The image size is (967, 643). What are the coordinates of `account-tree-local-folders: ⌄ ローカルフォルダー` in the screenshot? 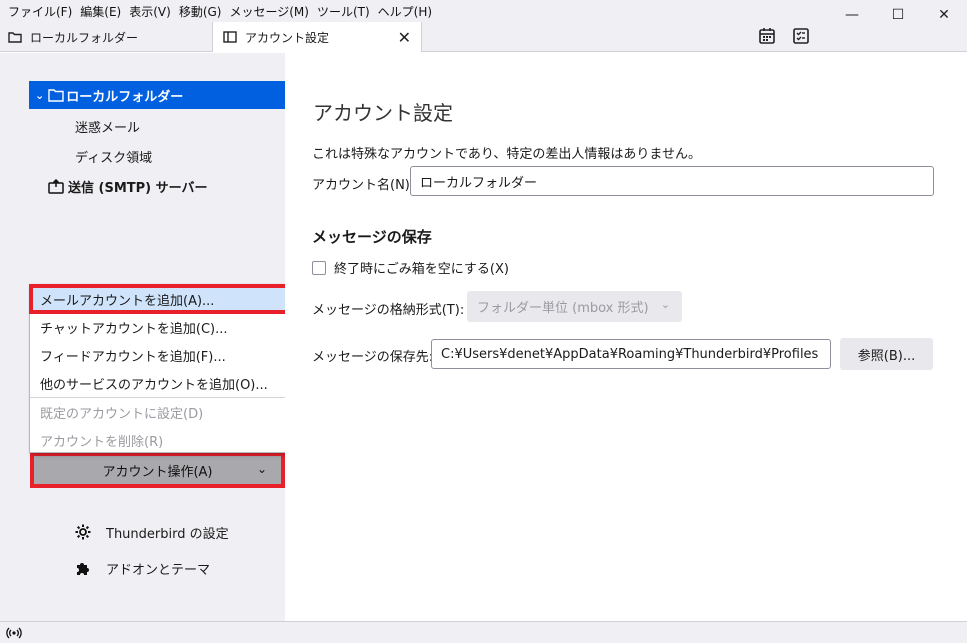 It's located at (157, 95).